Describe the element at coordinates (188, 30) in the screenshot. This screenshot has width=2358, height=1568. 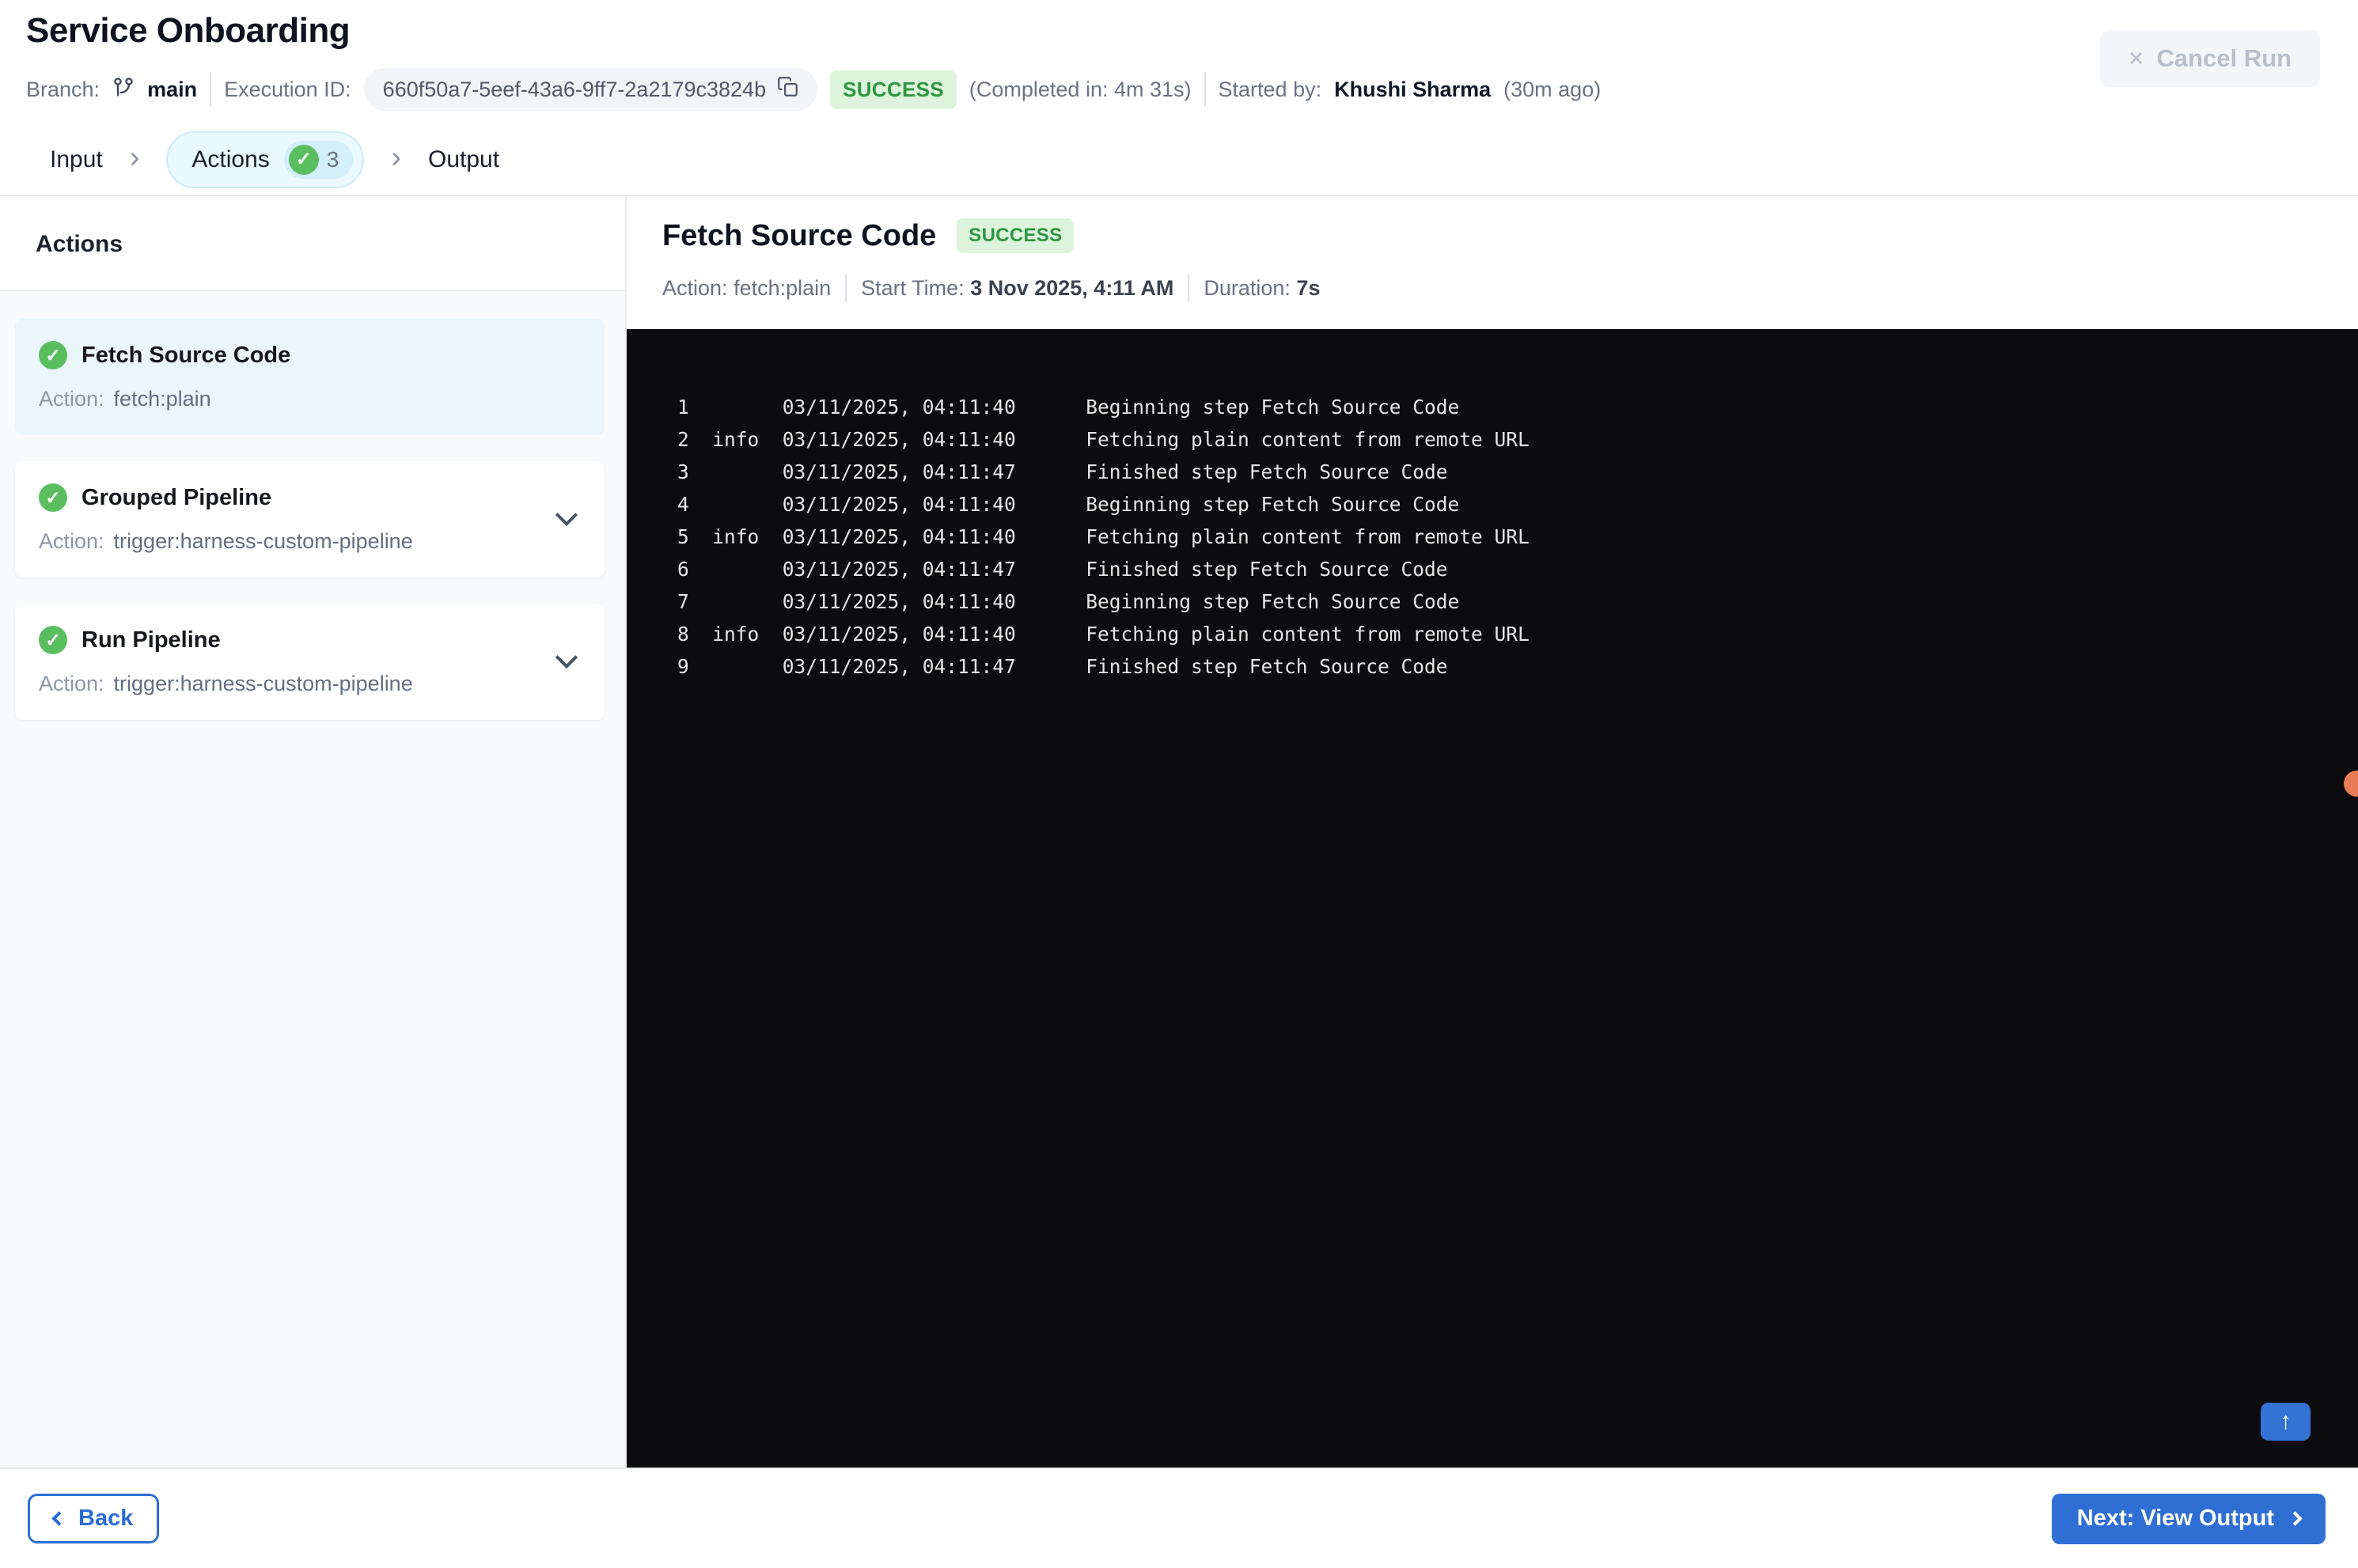
I see `page-title: Service Onboarding` at that location.